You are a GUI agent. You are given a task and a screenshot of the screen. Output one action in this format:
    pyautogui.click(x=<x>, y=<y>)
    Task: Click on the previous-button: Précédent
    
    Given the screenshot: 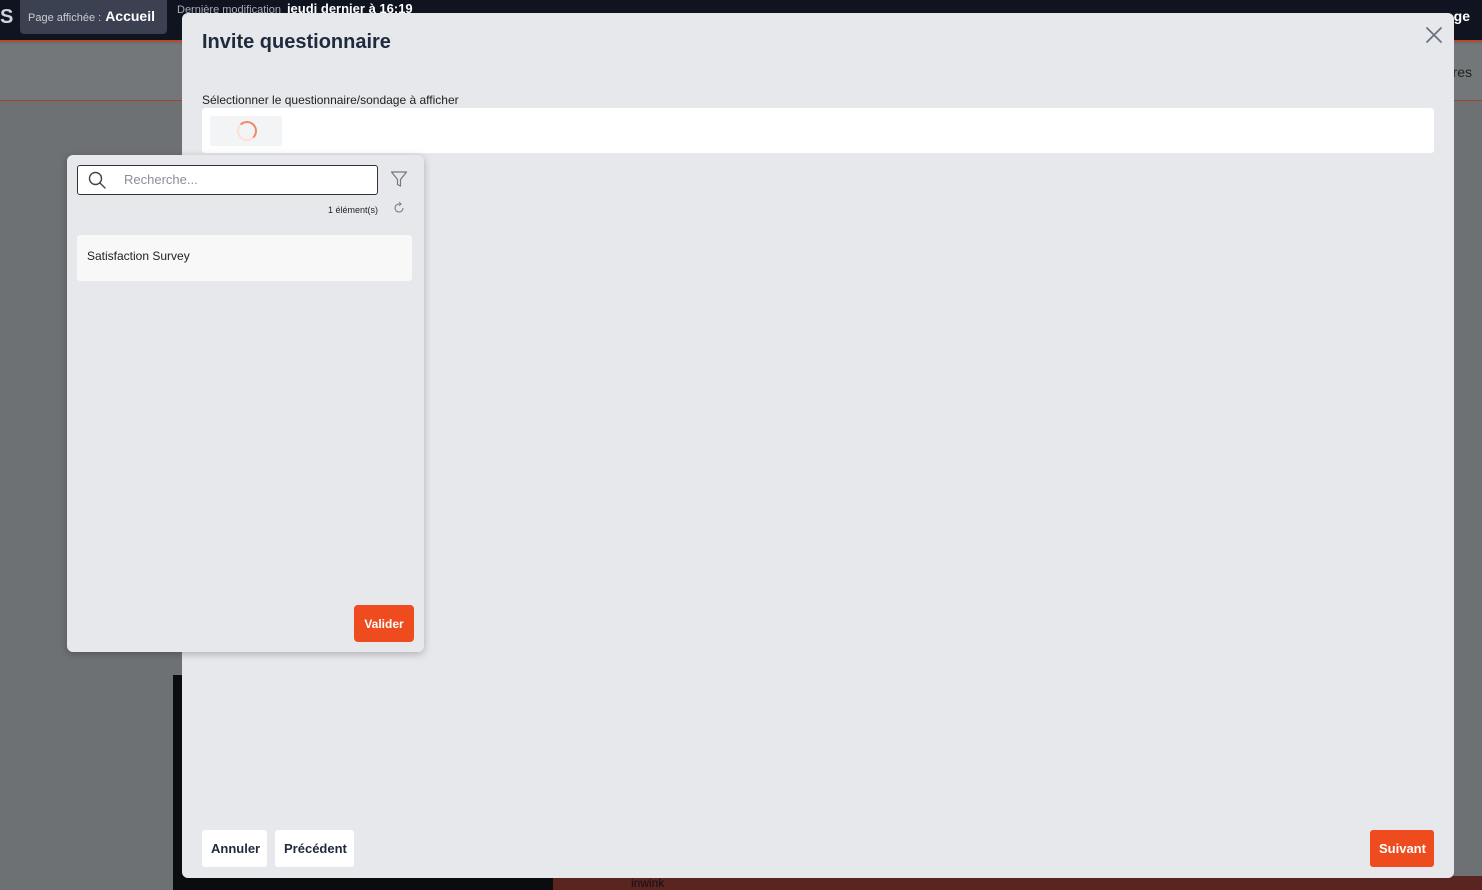 What is the action you would take?
    pyautogui.click(x=314, y=848)
    